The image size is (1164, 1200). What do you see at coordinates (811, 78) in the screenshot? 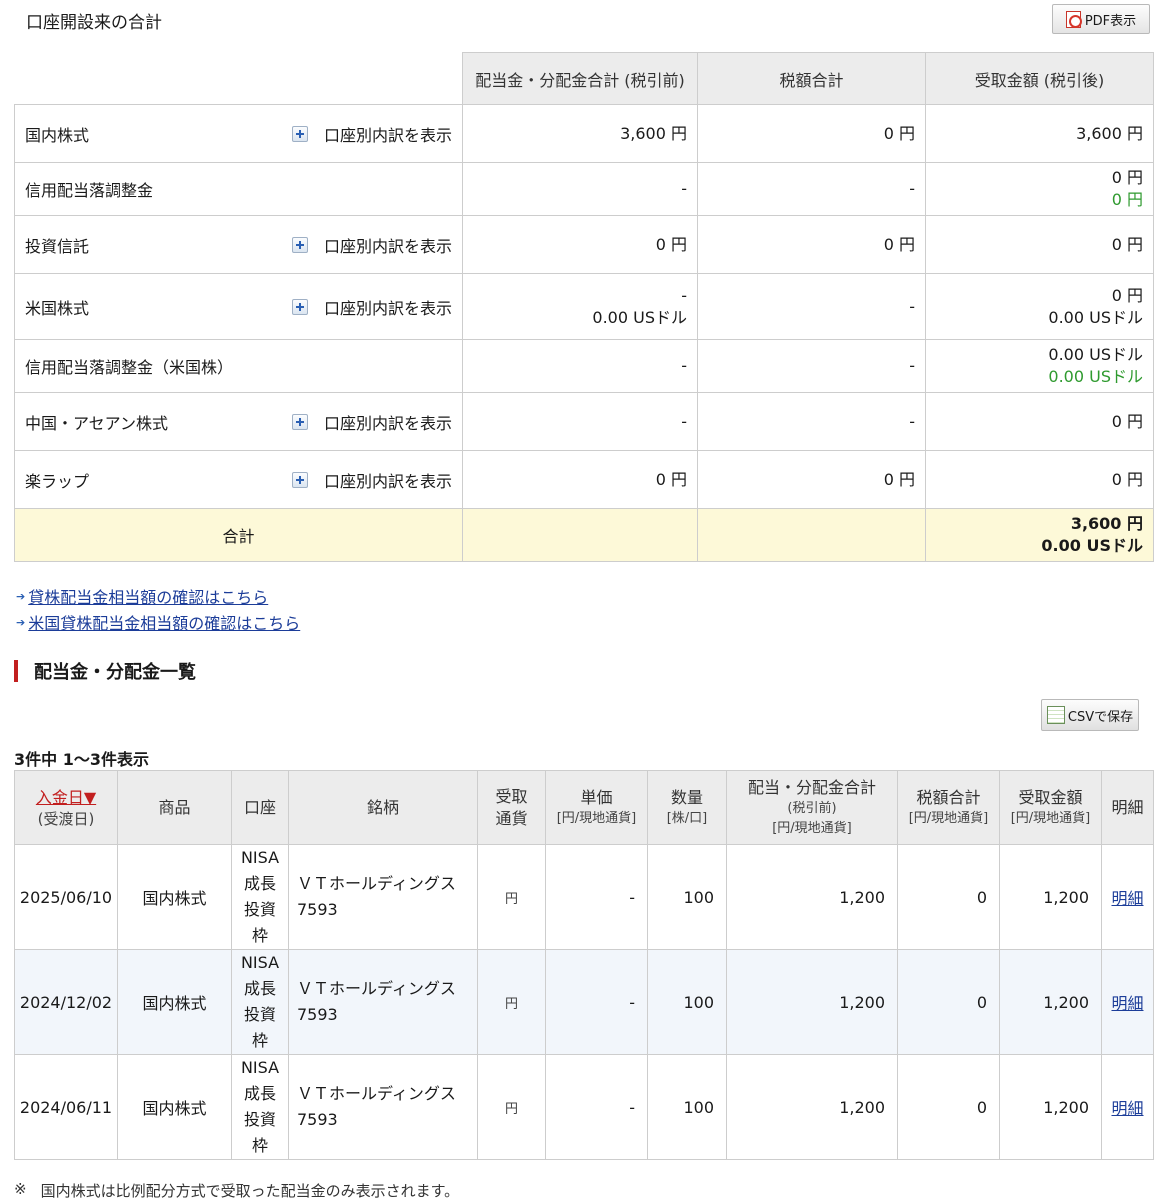
I see `summary-header-tax: 税額合計` at bounding box center [811, 78].